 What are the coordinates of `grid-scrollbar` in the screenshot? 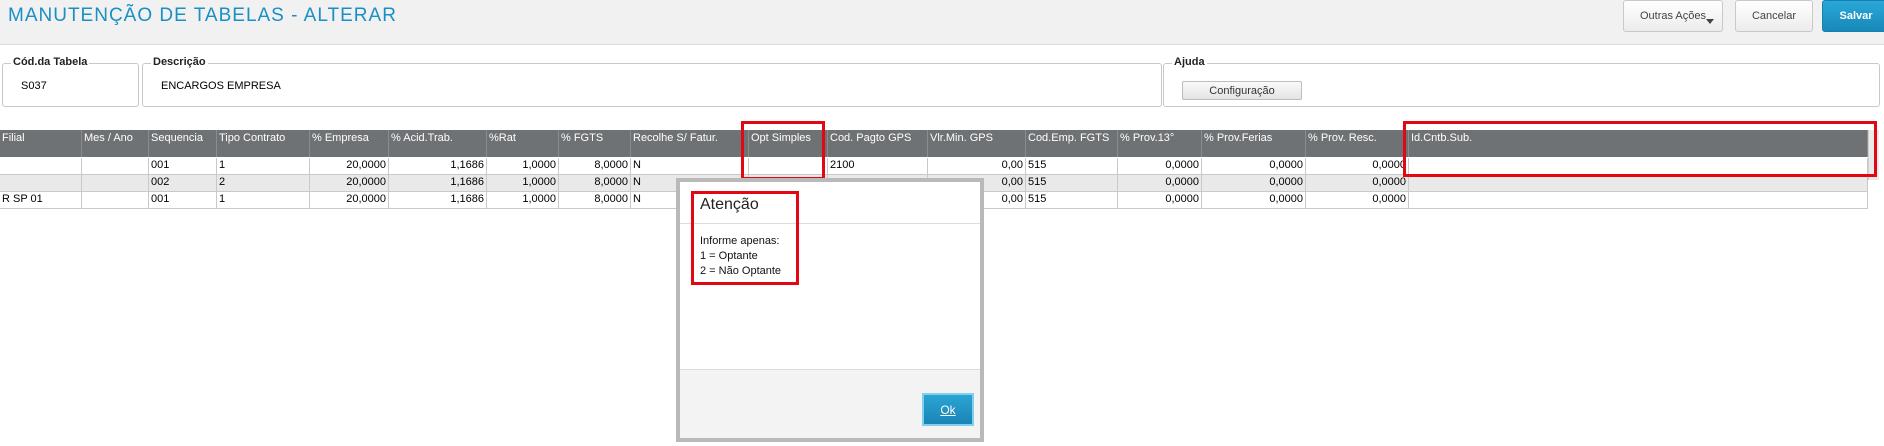 It's located at (1873, 155).